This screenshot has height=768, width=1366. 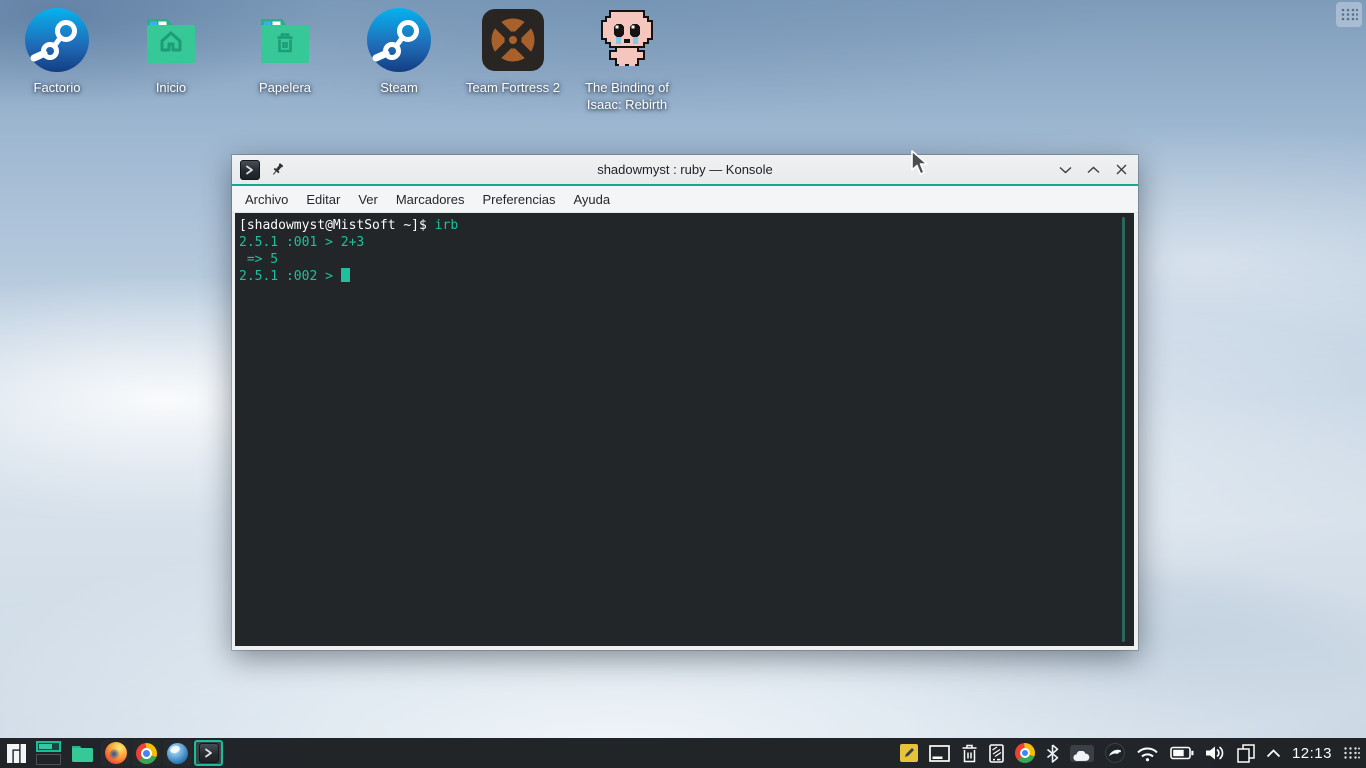 I want to click on volume-tray-icon, so click(x=1215, y=753).